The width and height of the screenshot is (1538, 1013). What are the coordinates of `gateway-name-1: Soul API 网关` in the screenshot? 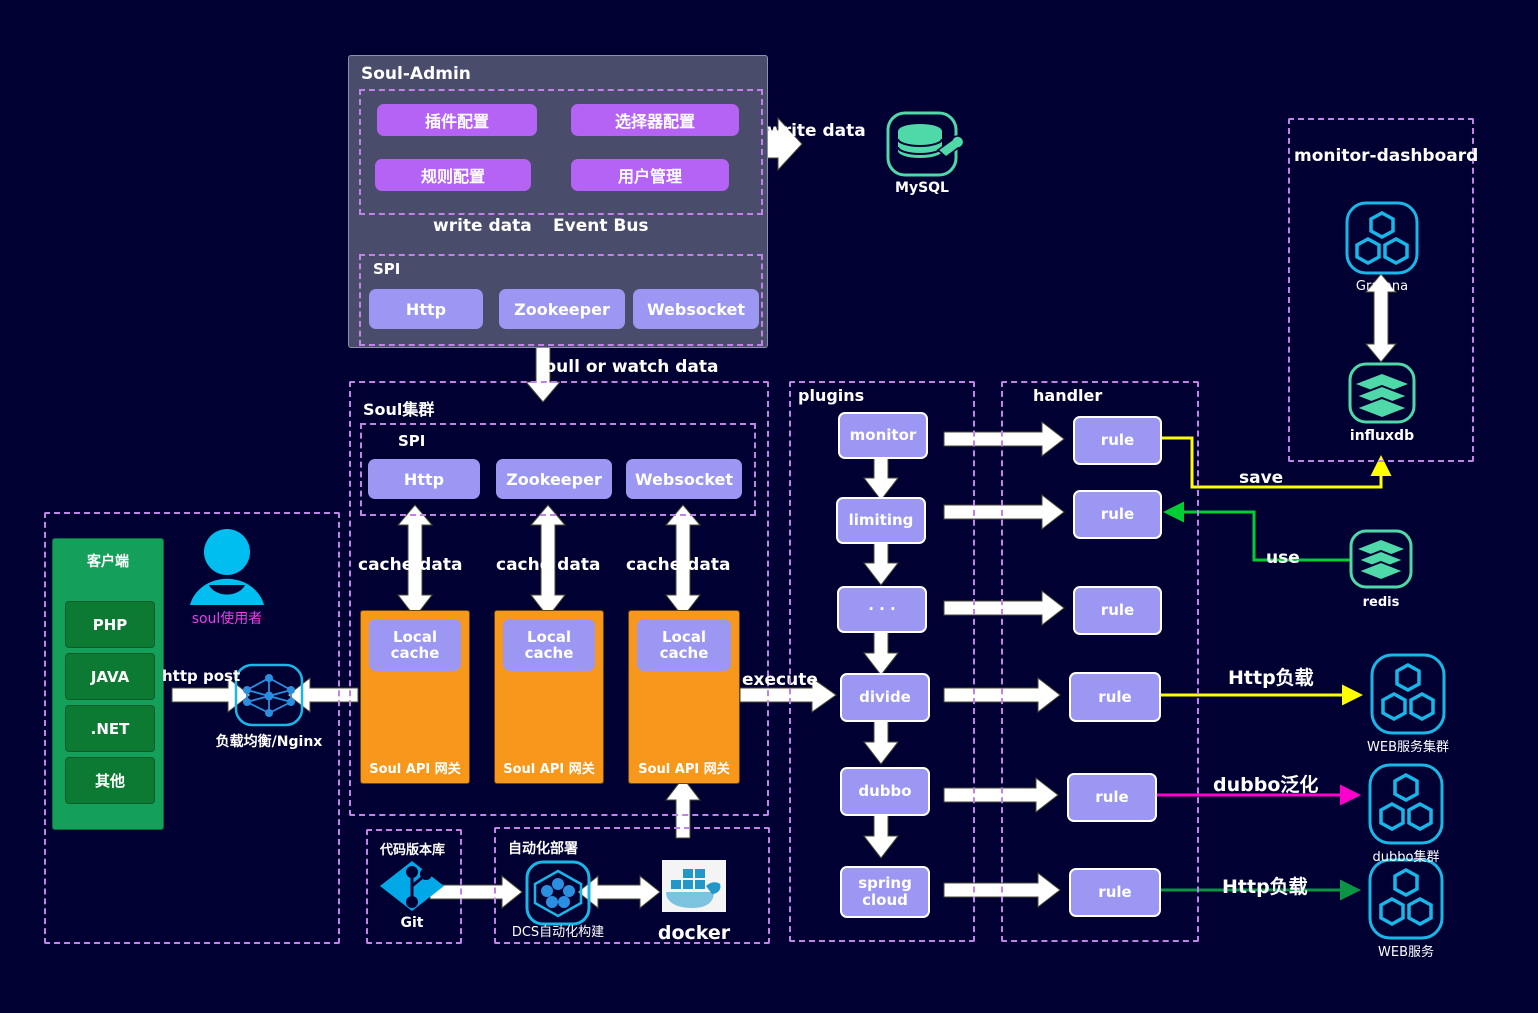 It's located at (415, 769).